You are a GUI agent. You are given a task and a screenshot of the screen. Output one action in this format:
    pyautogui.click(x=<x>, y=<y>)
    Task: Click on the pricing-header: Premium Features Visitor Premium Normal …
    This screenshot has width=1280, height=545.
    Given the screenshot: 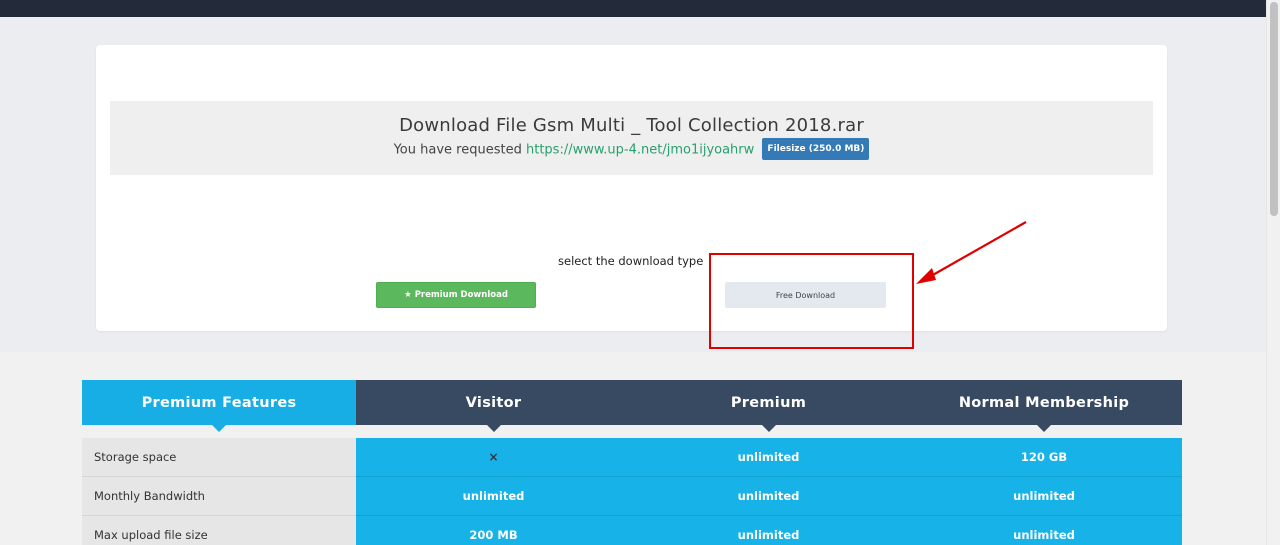 What is the action you would take?
    pyautogui.click(x=632, y=406)
    